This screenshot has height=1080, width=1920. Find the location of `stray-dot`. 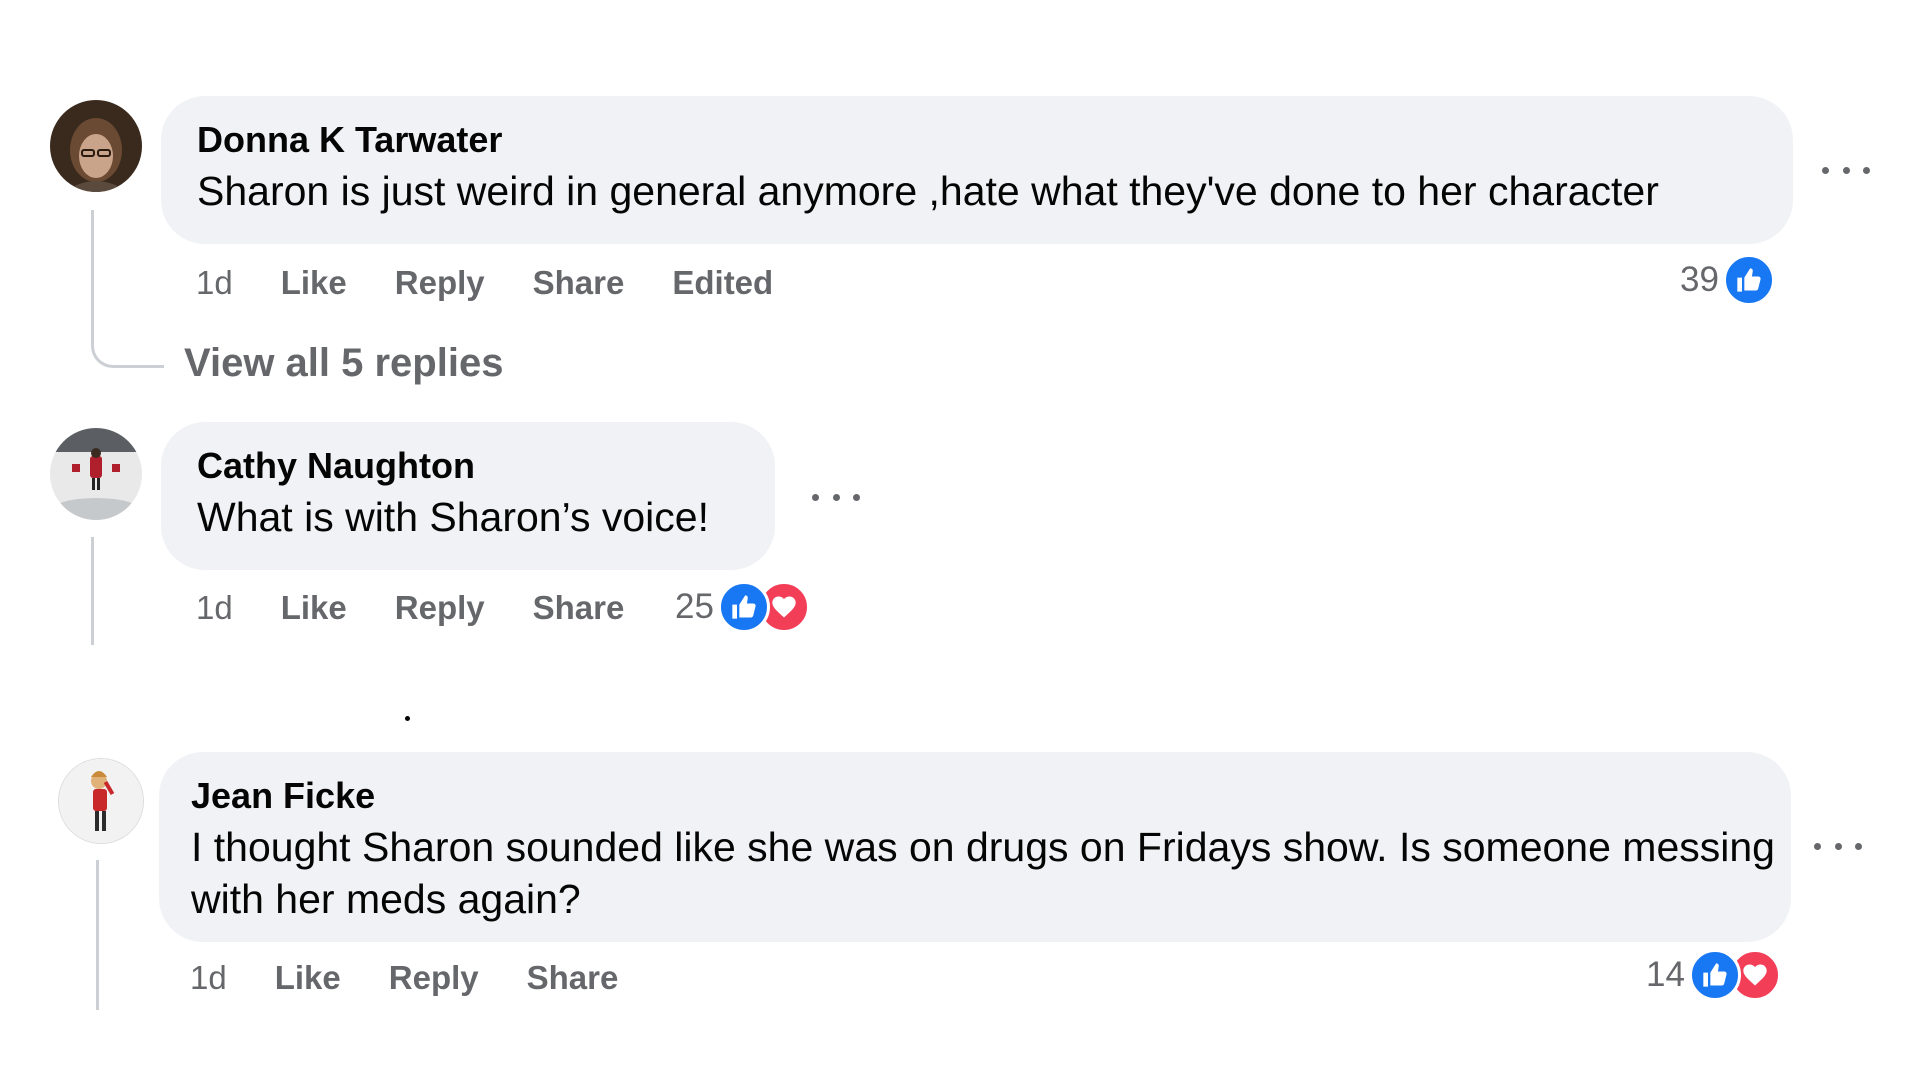

stray-dot is located at coordinates (407, 718).